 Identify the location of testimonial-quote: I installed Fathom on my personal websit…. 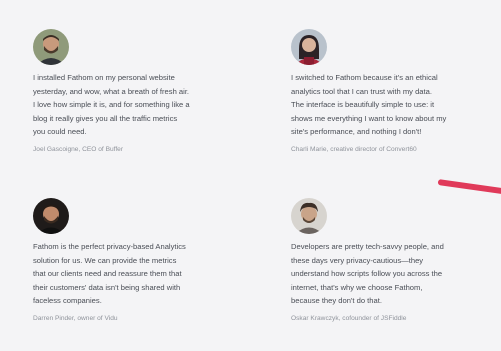
(111, 105).